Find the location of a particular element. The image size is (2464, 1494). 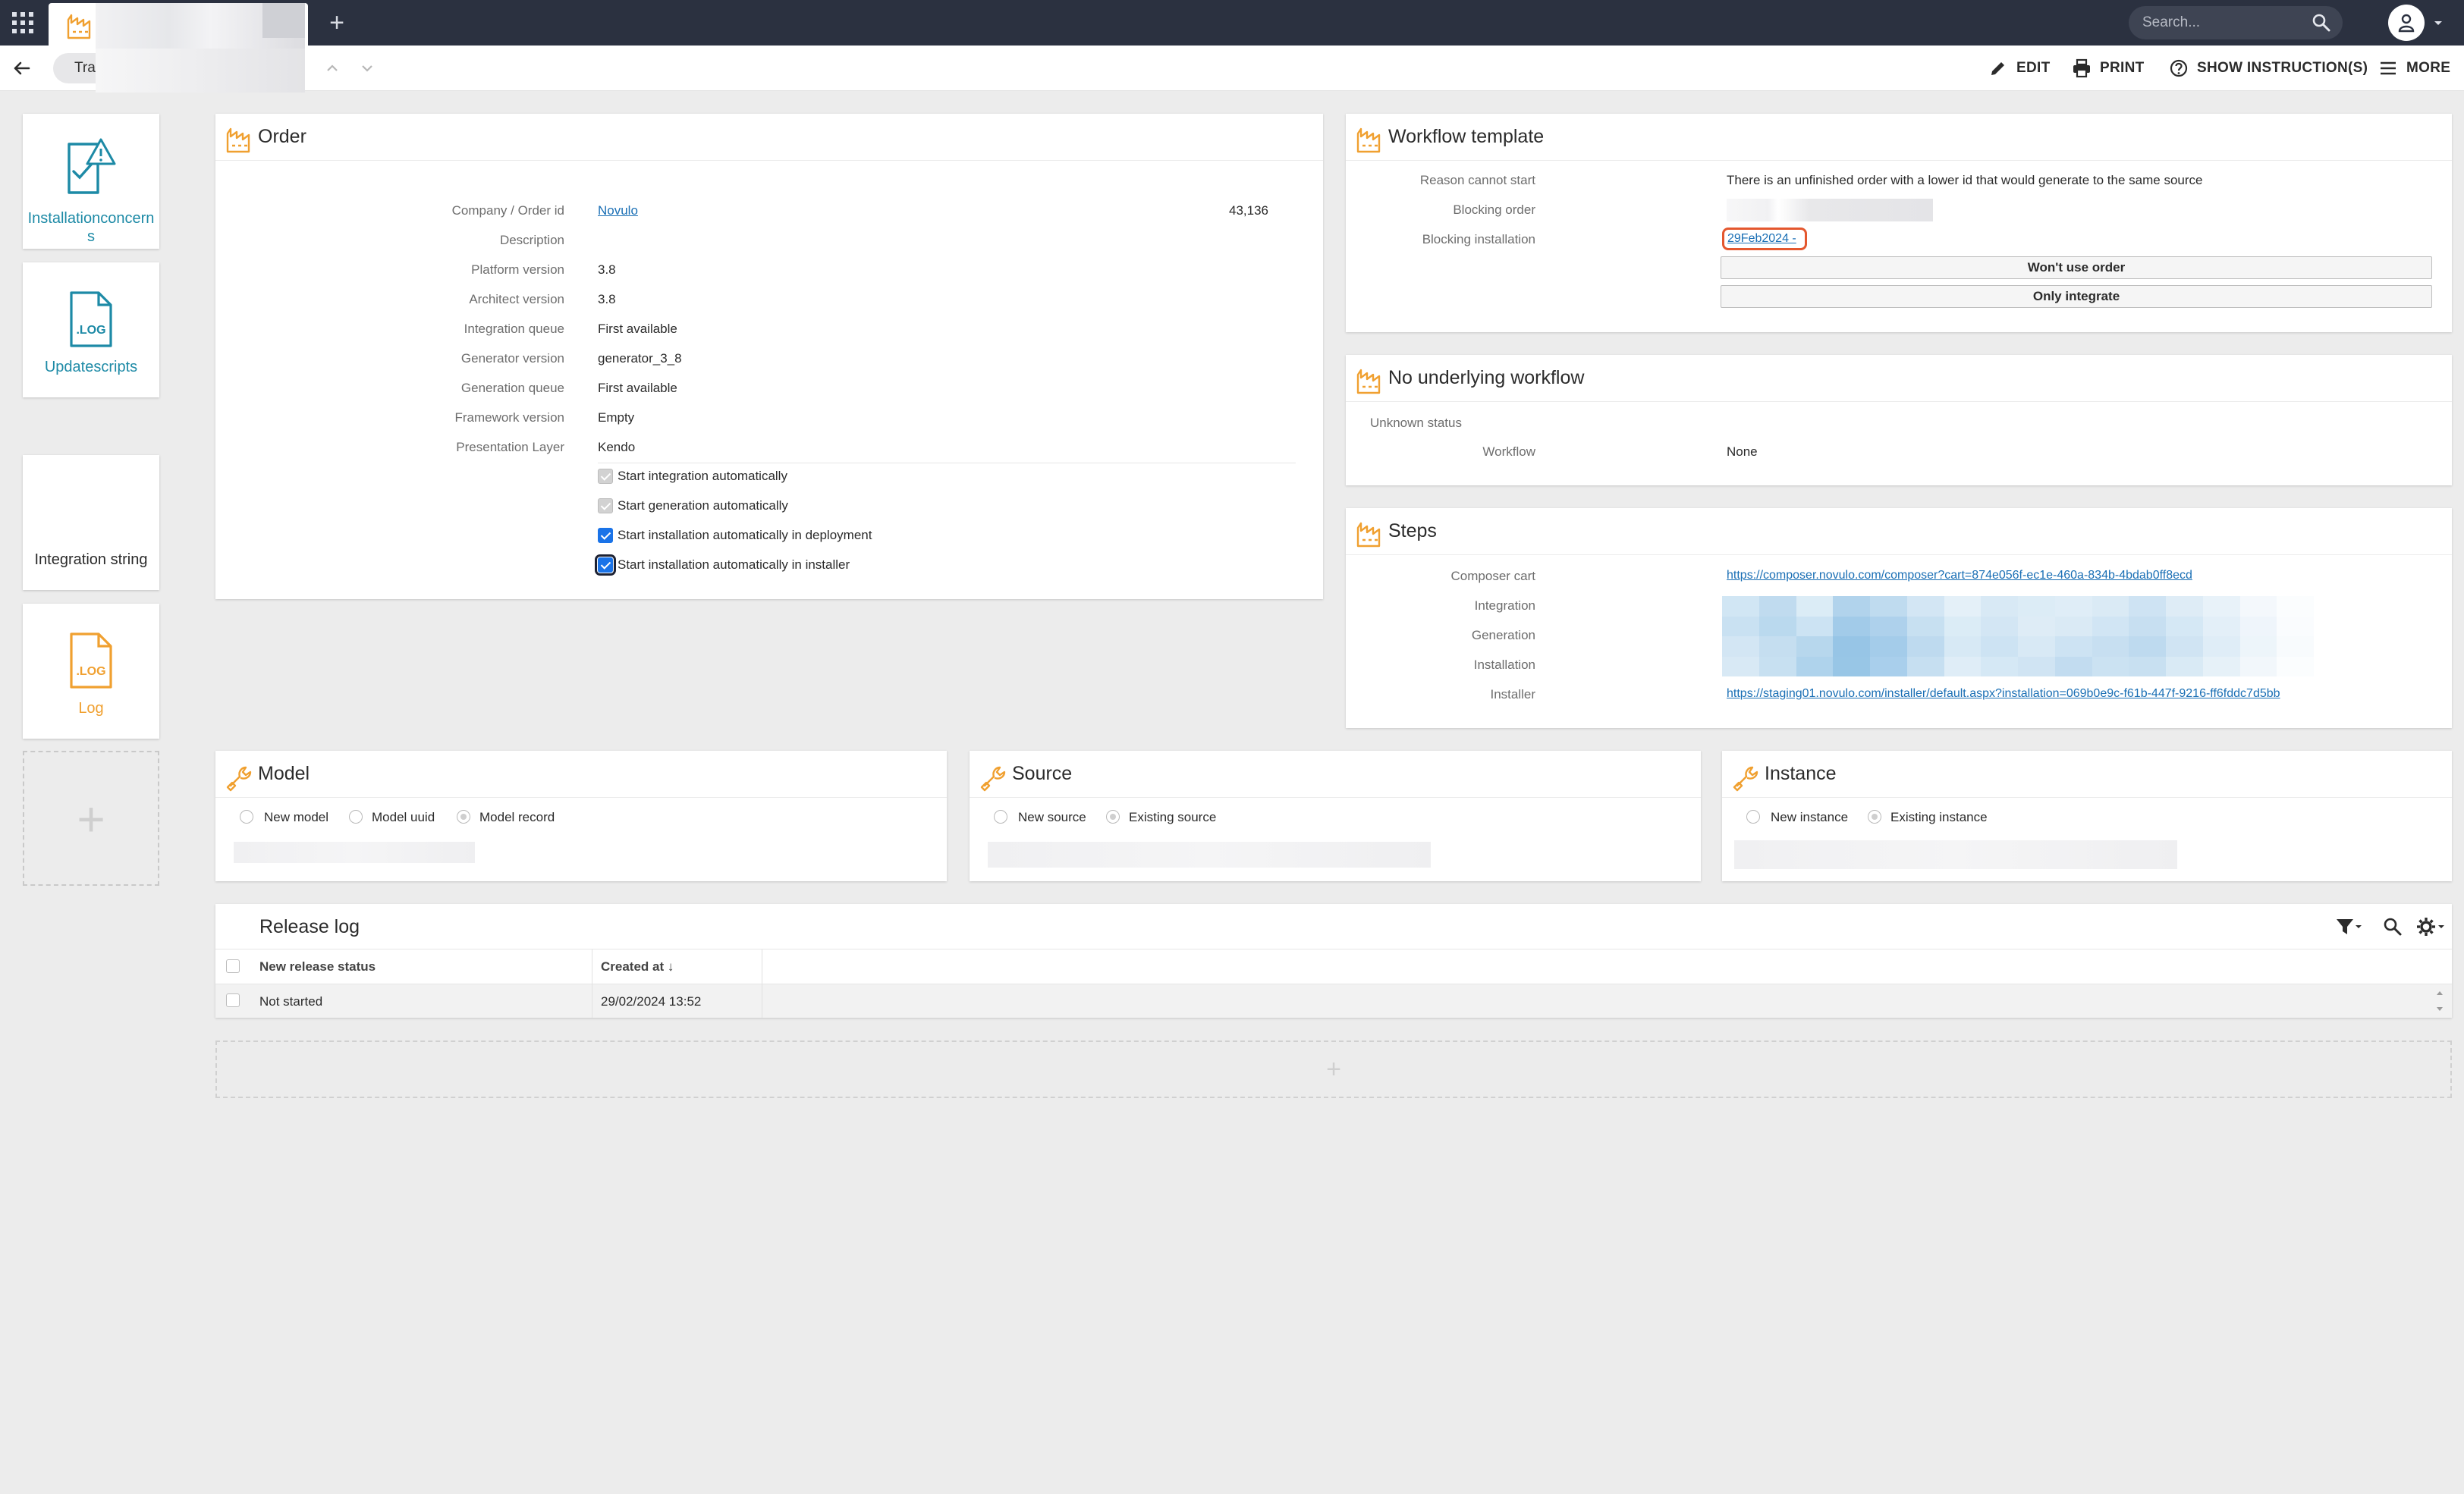

radio-new-model is located at coordinates (246, 817).